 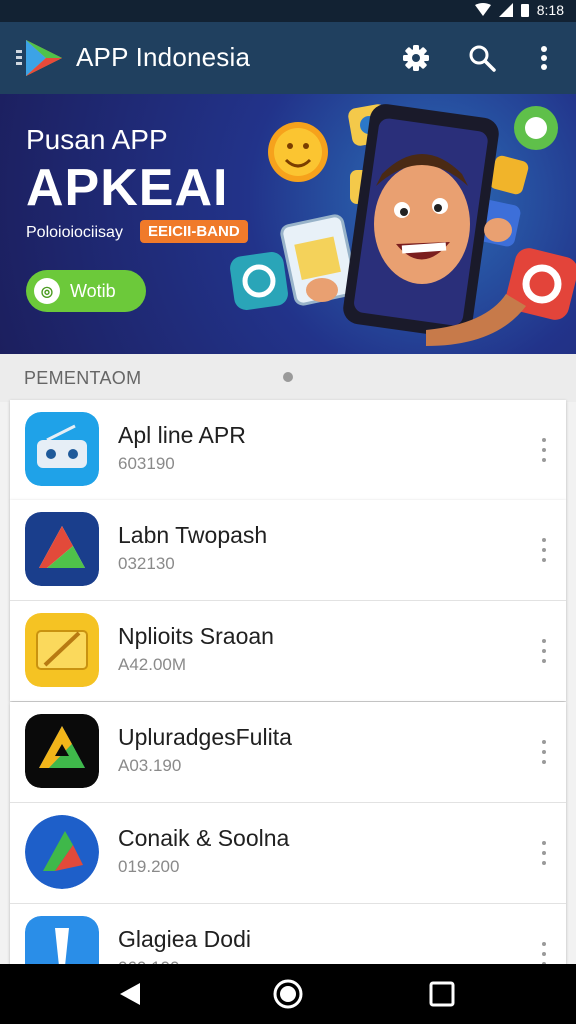 I want to click on banner-cta-button: ◎ Wotib, so click(x=86, y=291).